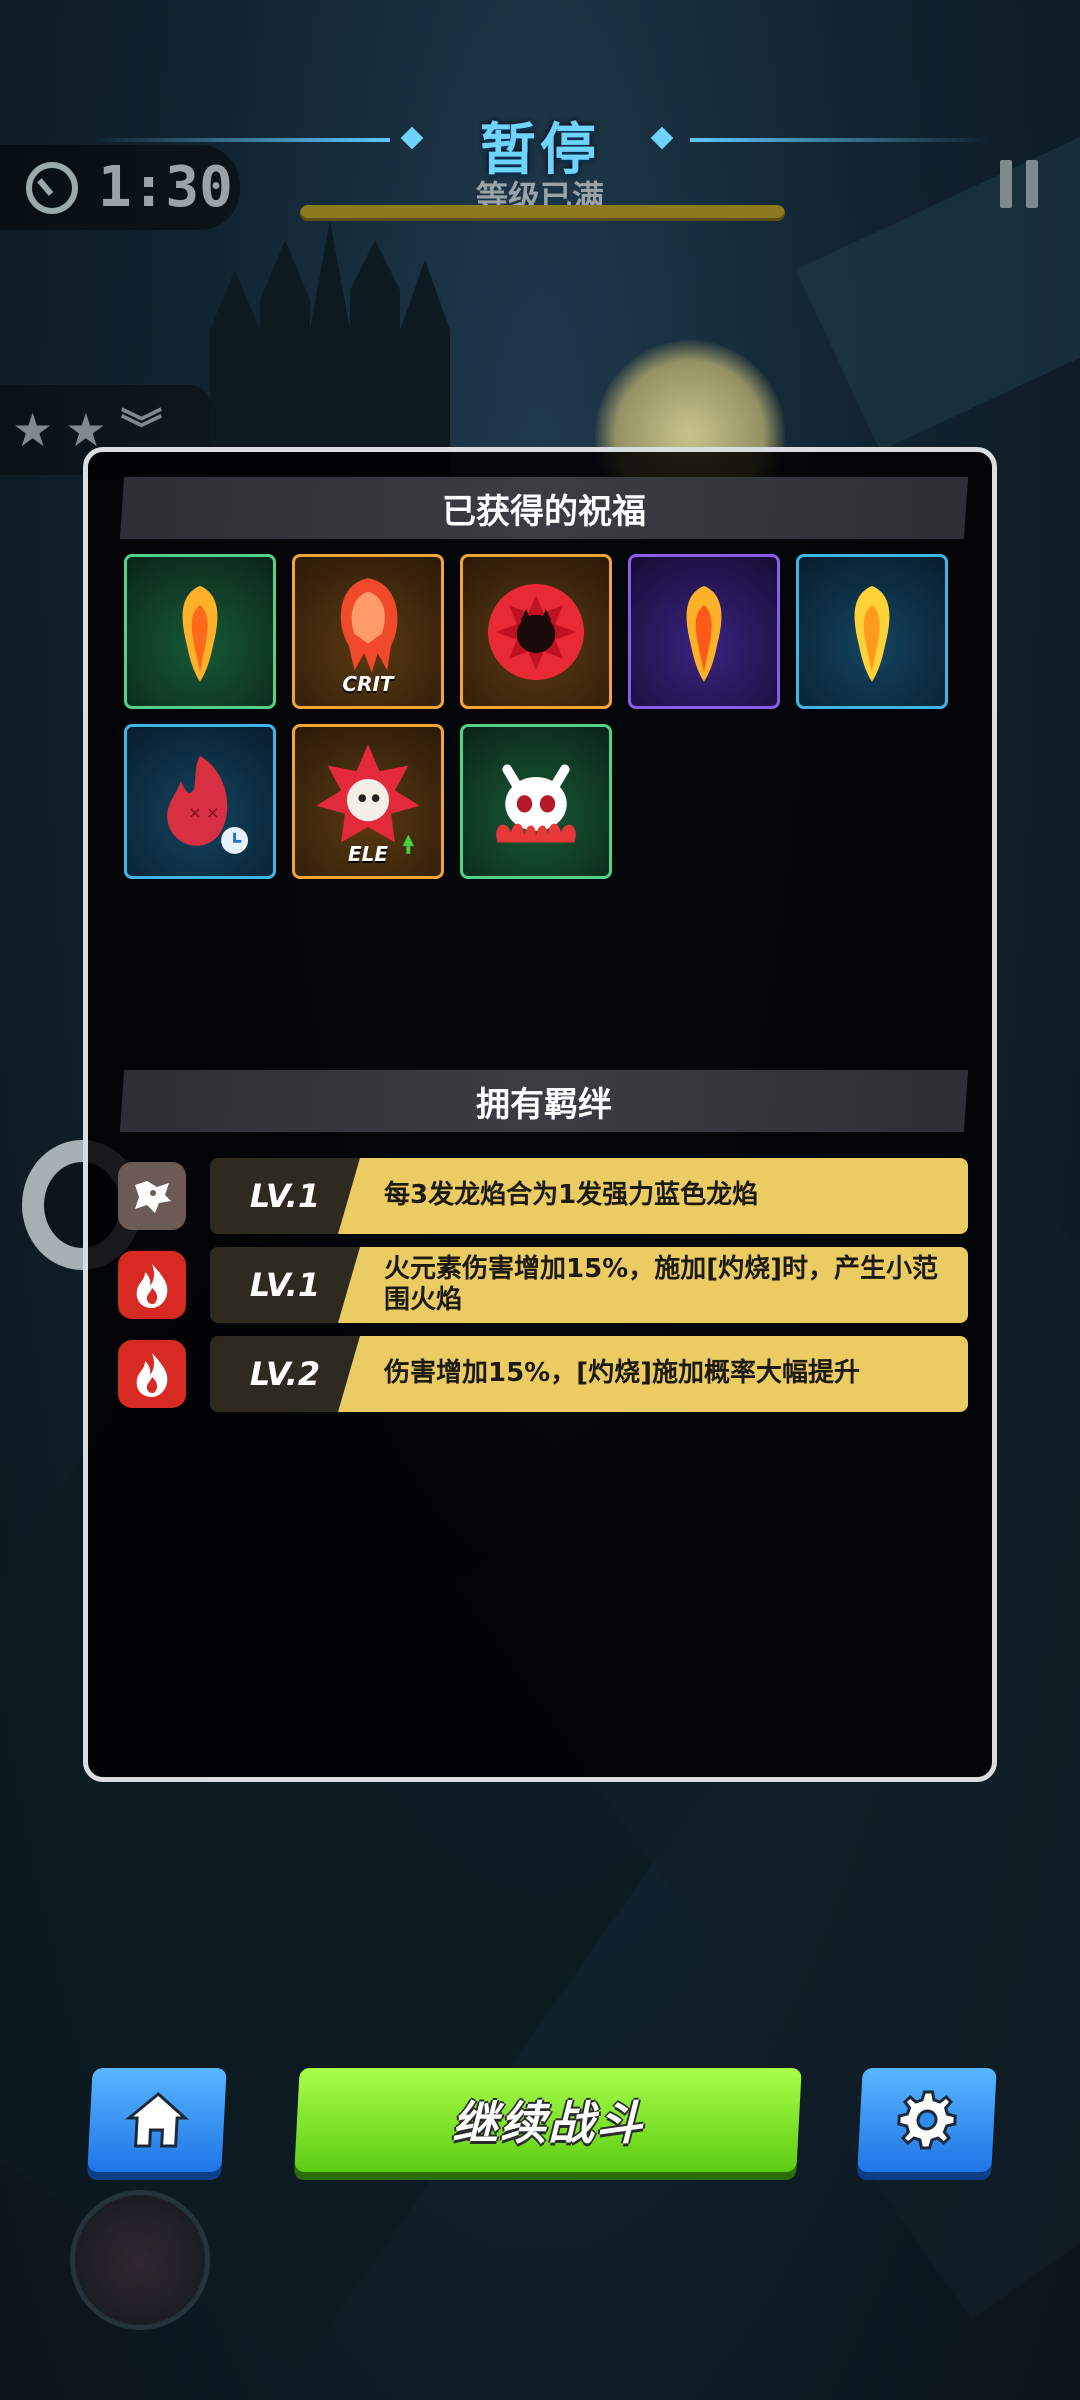  Describe the element at coordinates (52, 187) in the screenshot. I see `clock-icon` at that location.